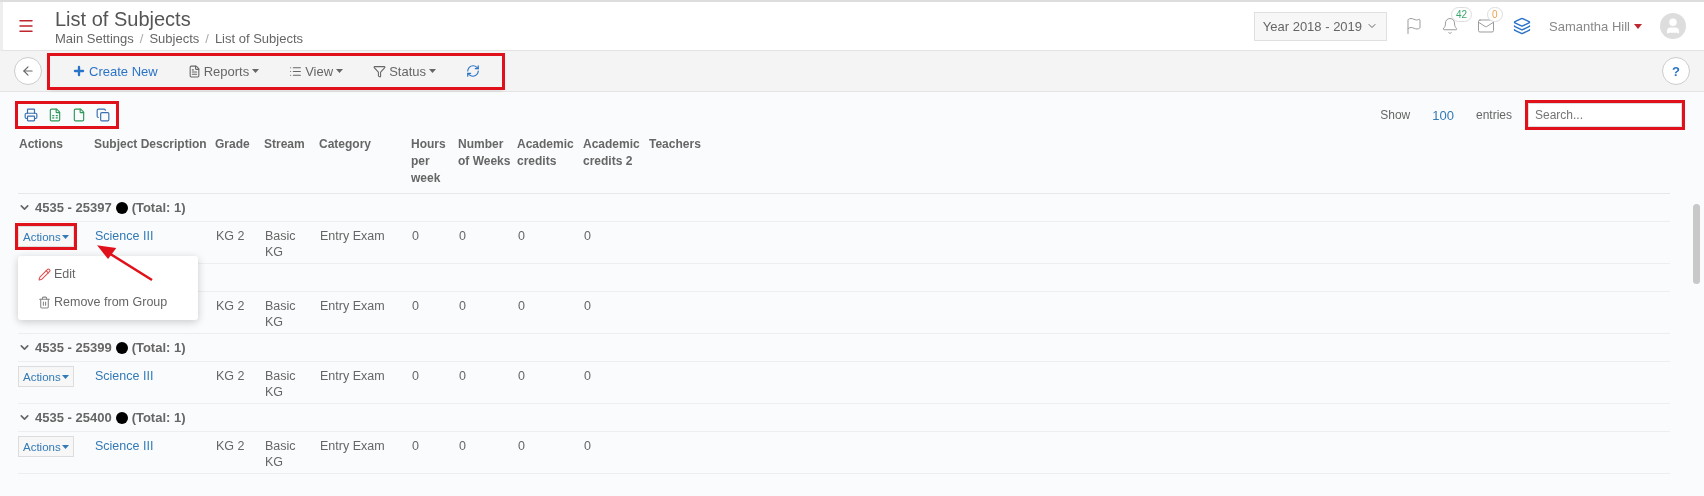 The height and width of the screenshot is (496, 1704). Describe the element at coordinates (55, 162) in the screenshot. I see `column-header: Actions` at that location.